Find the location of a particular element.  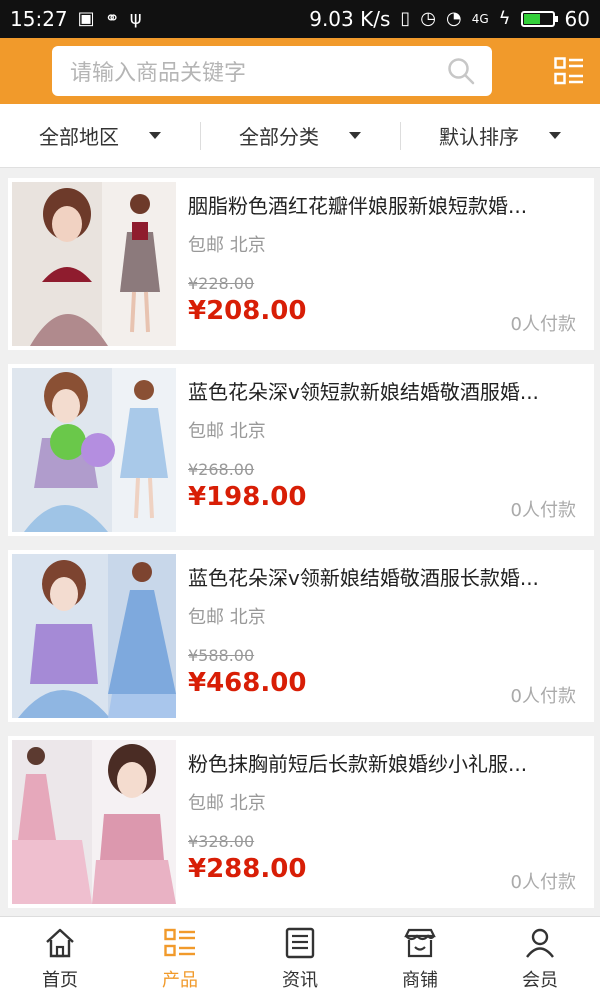

header: 请输入商品关键字 is located at coordinates (300, 71).